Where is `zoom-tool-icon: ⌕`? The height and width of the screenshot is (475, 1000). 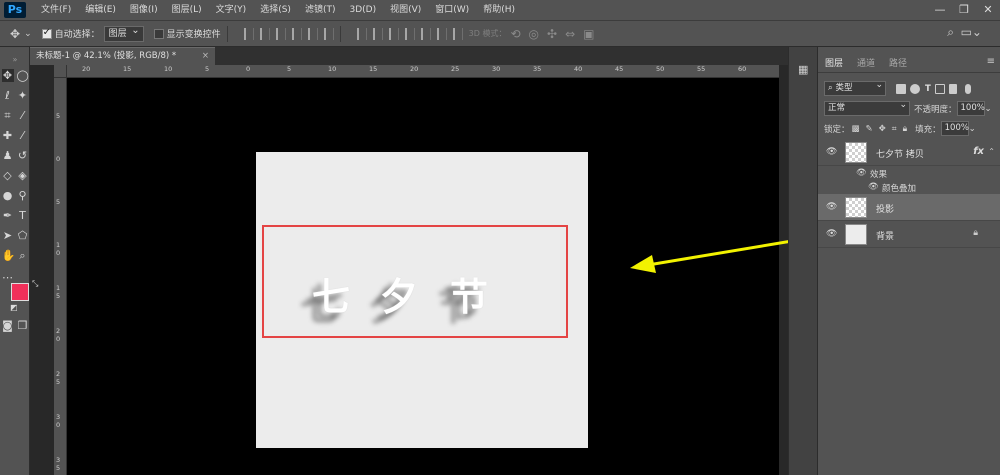
zoom-tool-icon: ⌕ is located at coordinates (23, 256).